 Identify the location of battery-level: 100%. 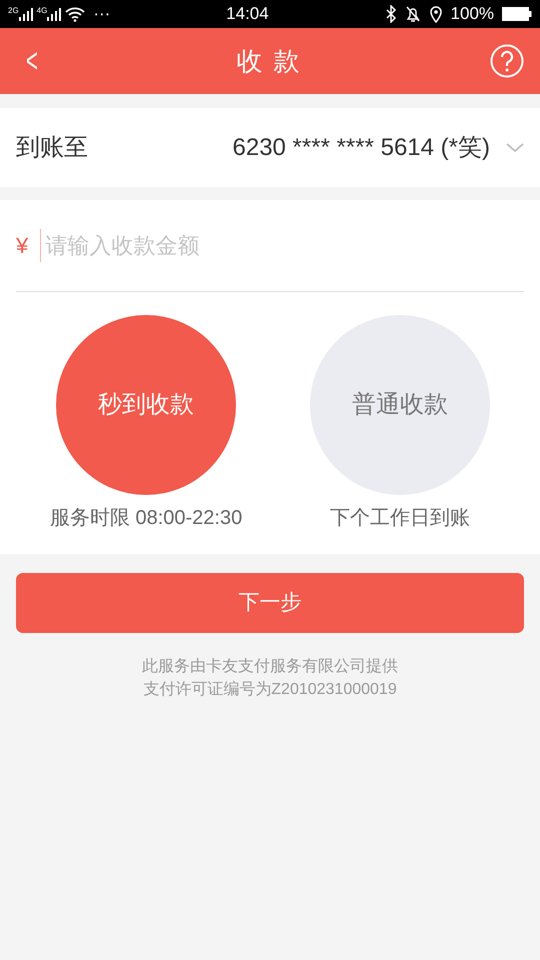
(472, 14).